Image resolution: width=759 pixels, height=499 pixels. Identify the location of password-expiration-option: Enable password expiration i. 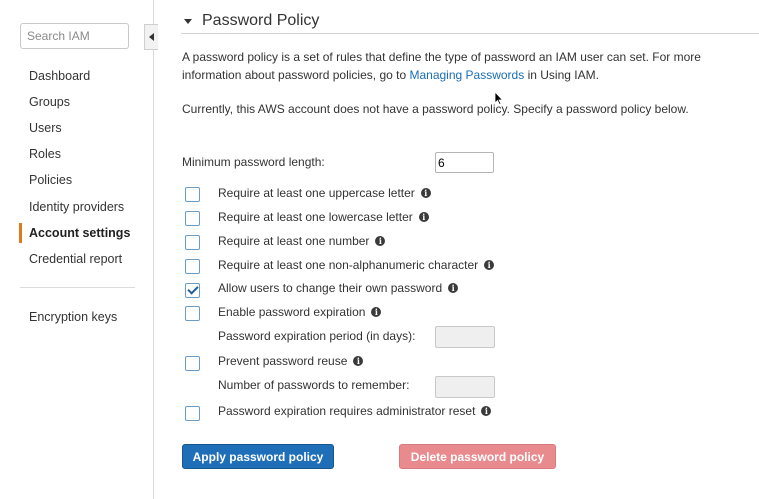
(300, 312).